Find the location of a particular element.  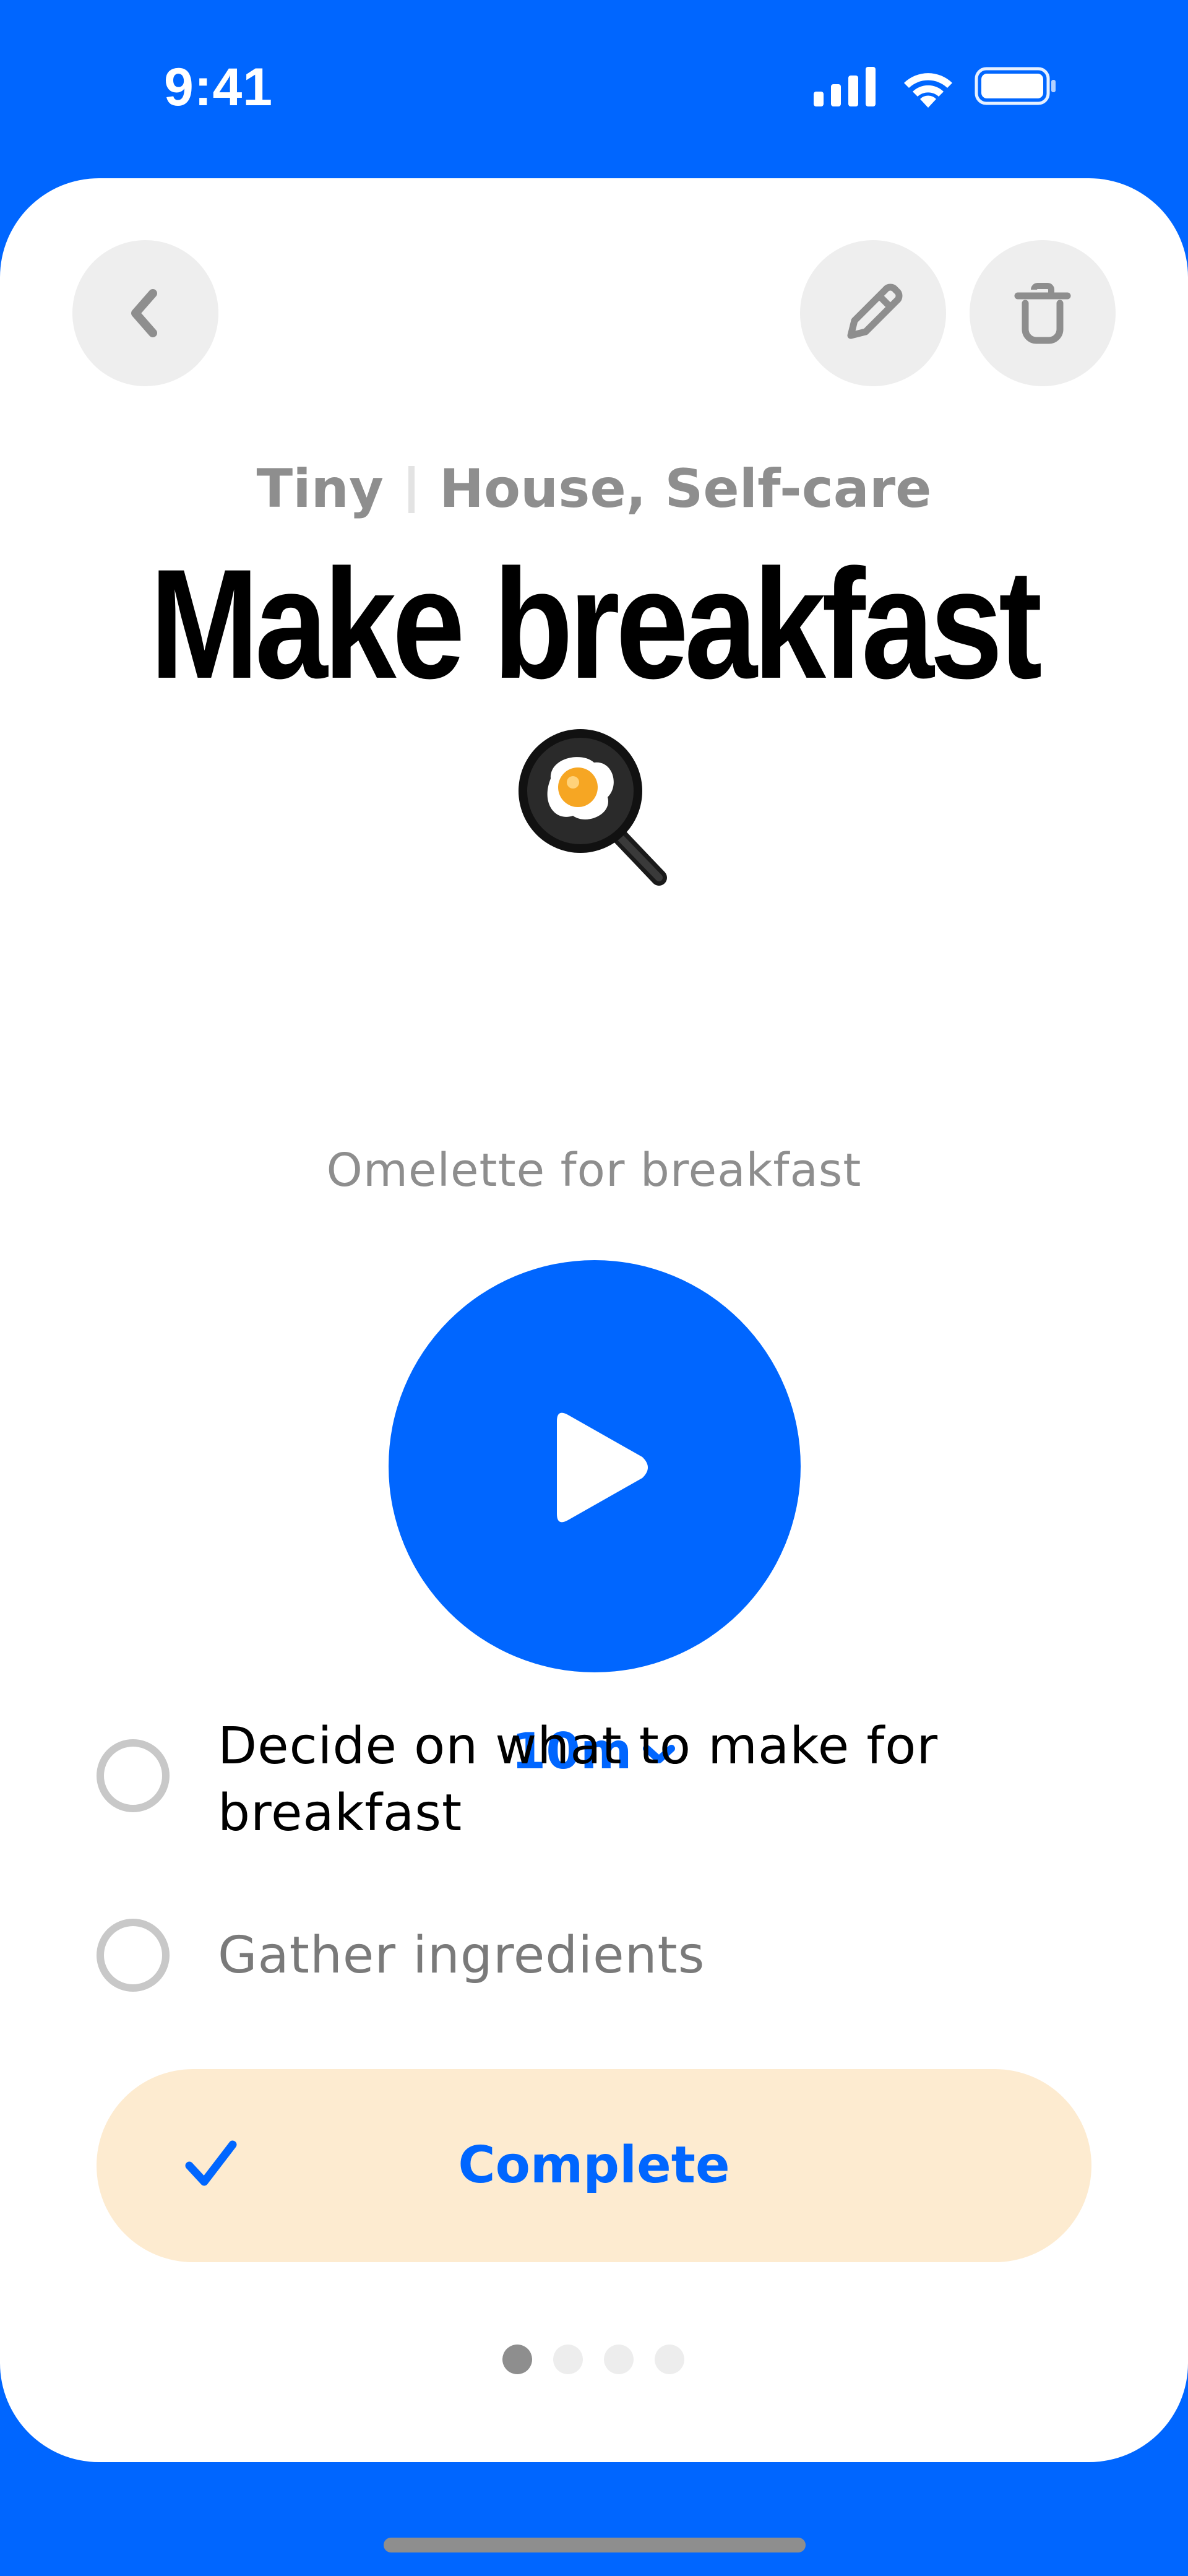

complete-label: Complete is located at coordinates (594, 2165).